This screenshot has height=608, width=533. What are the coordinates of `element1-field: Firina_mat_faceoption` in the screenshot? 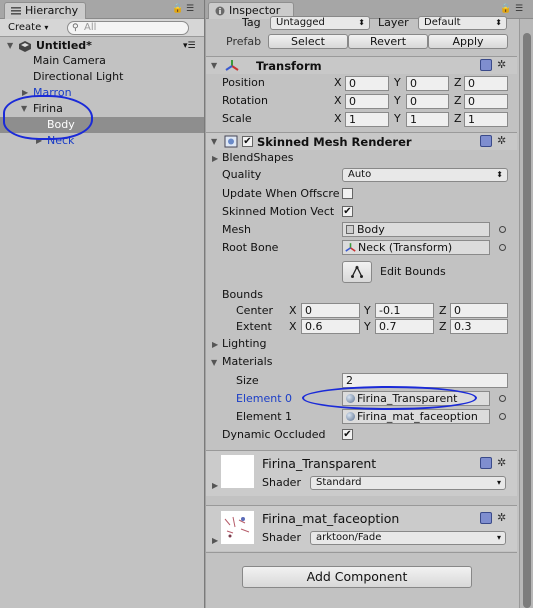 It's located at (416, 416).